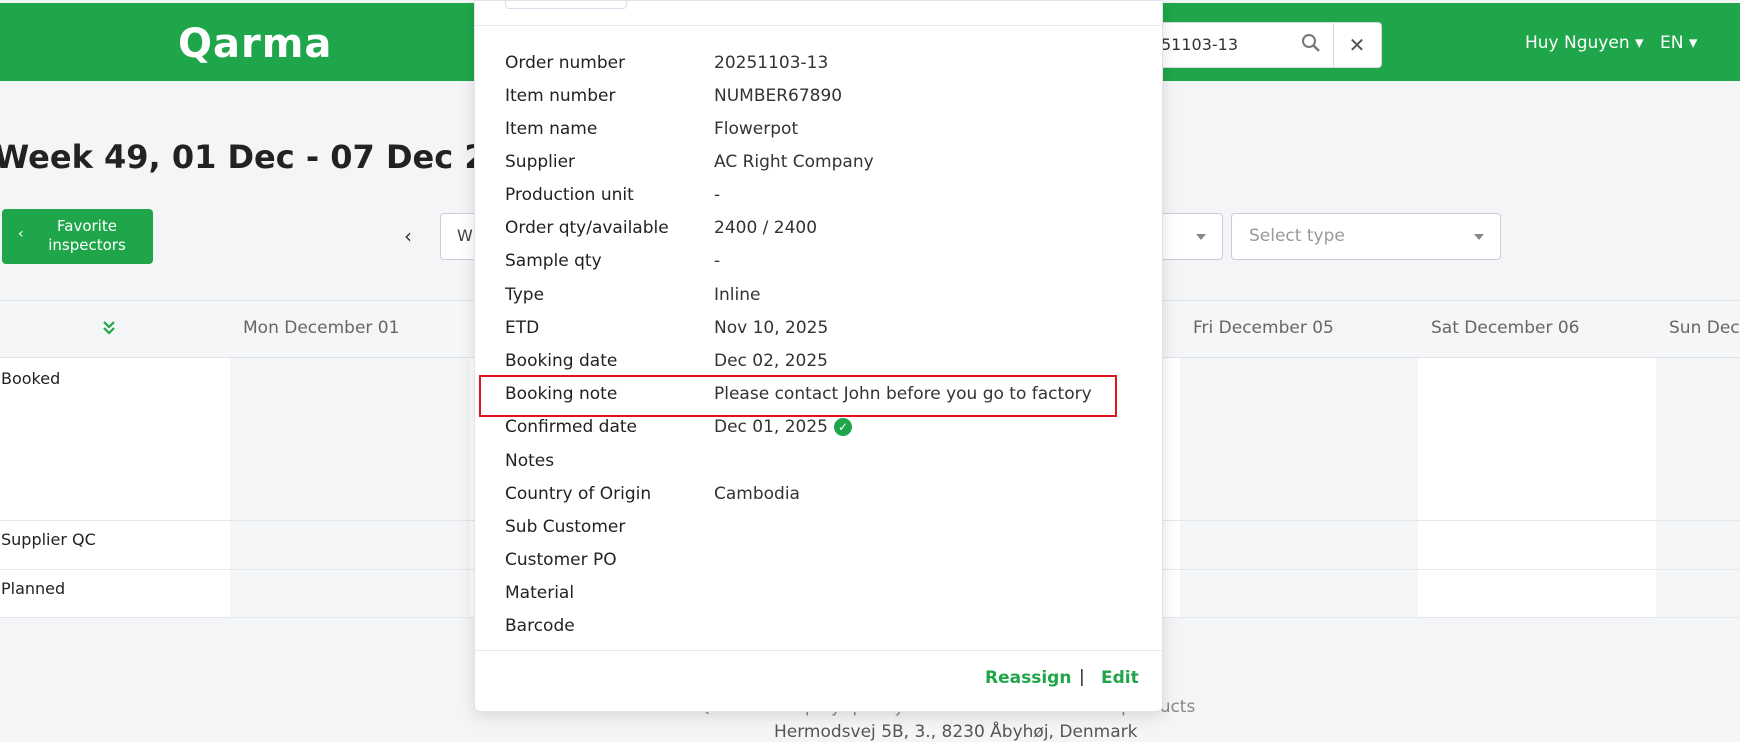 This screenshot has height=742, width=1740. Describe the element at coordinates (540, 626) in the screenshot. I see `detail-label: Barcode` at that location.